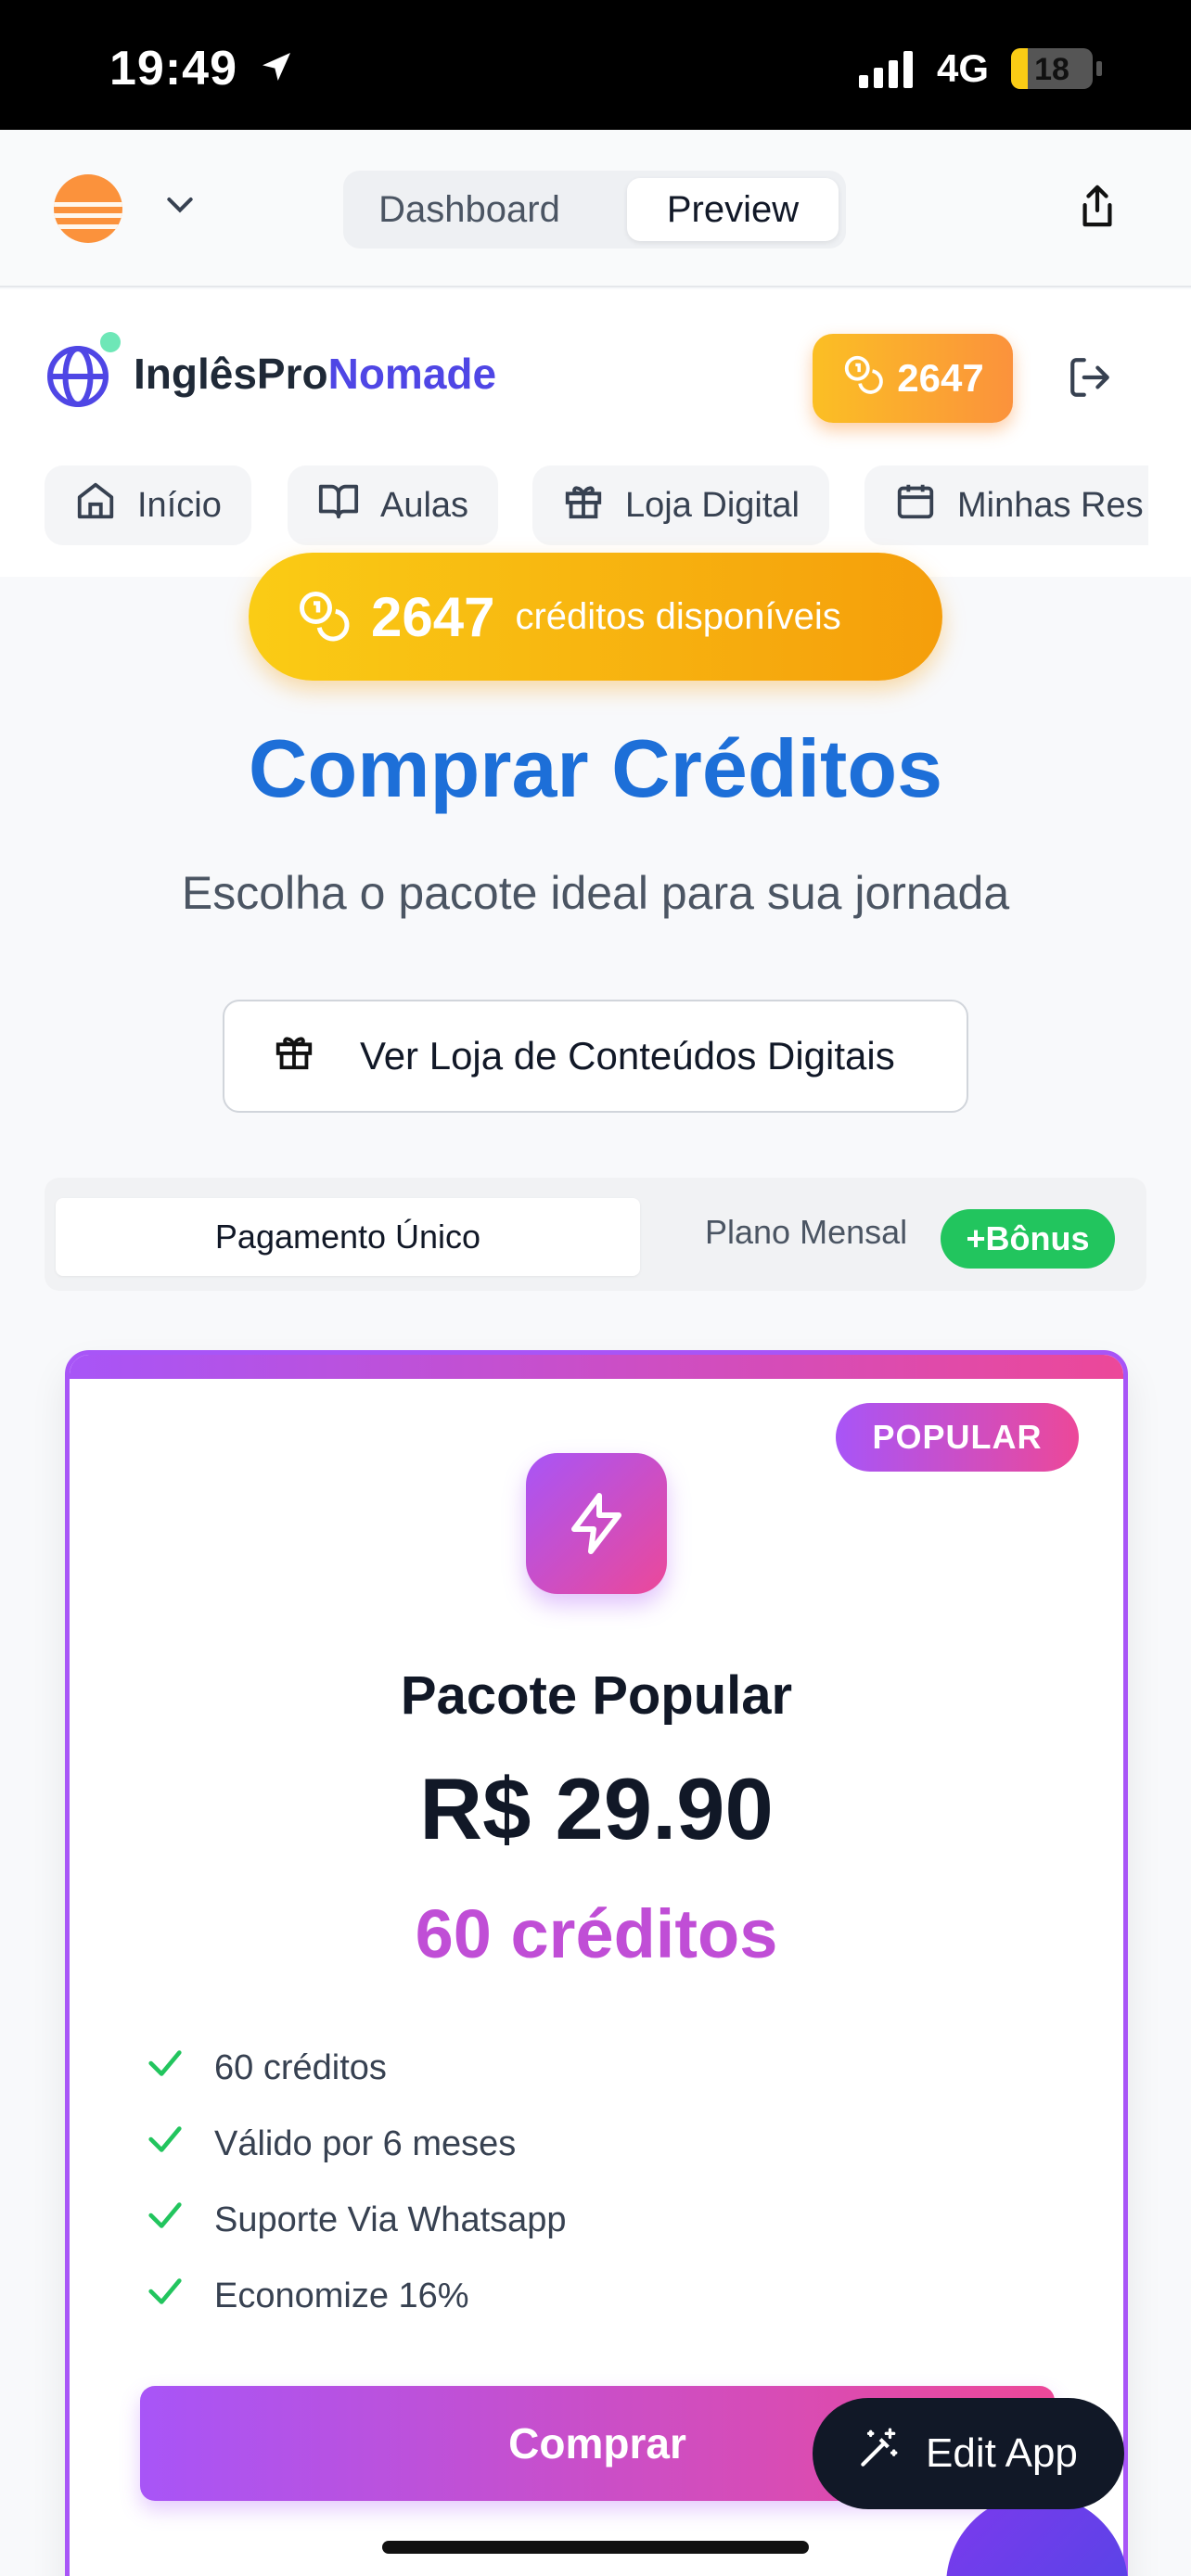  What do you see at coordinates (879, 2454) in the screenshot?
I see `magic-wand-icon` at bounding box center [879, 2454].